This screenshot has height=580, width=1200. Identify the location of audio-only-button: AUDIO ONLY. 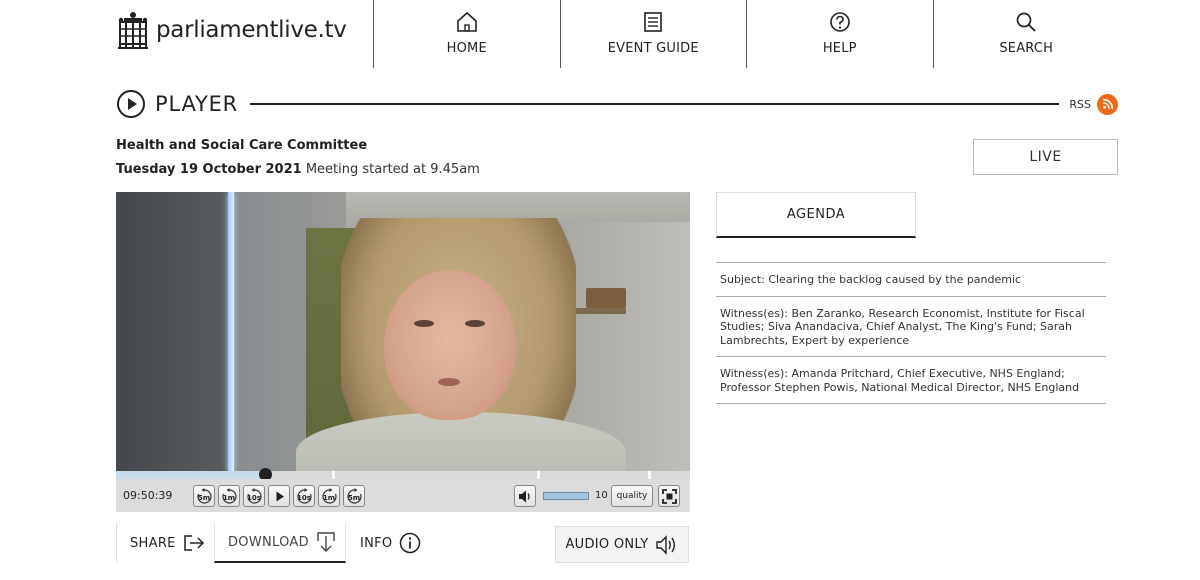
(622, 544).